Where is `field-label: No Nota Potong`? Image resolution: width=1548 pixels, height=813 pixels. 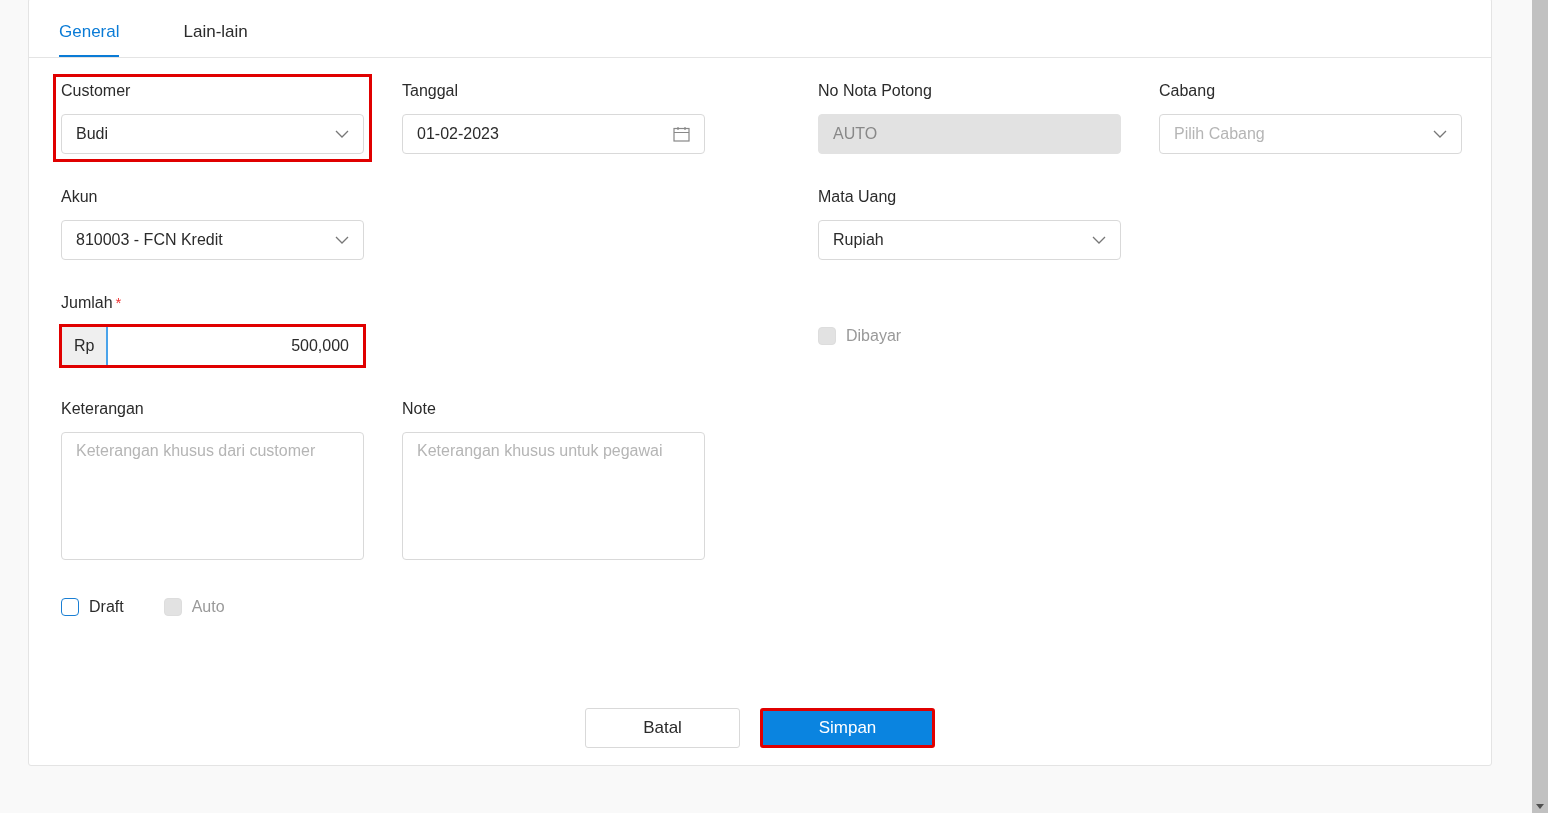
field-label: No Nota Potong is located at coordinates (875, 91).